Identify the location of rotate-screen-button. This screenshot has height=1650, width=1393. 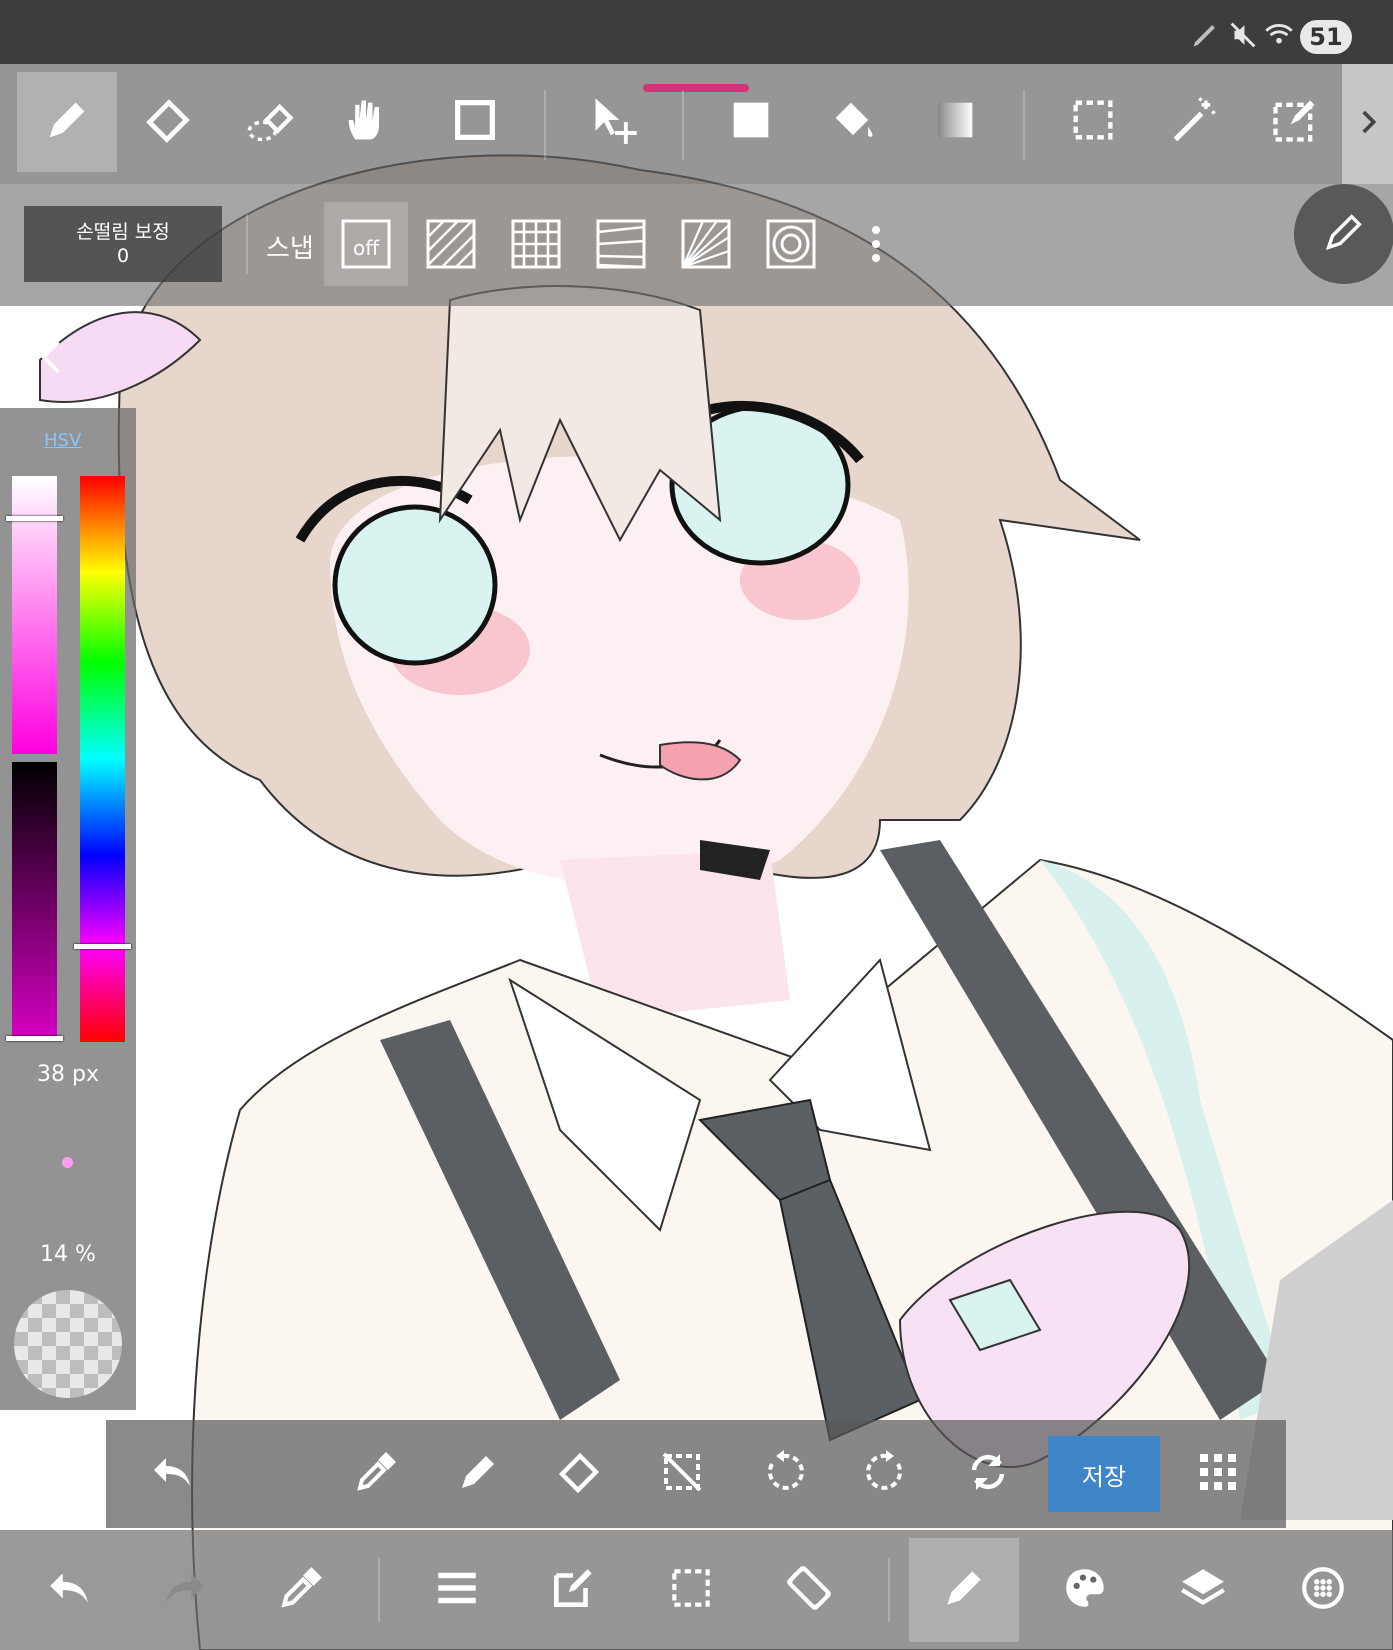
(809, 1590).